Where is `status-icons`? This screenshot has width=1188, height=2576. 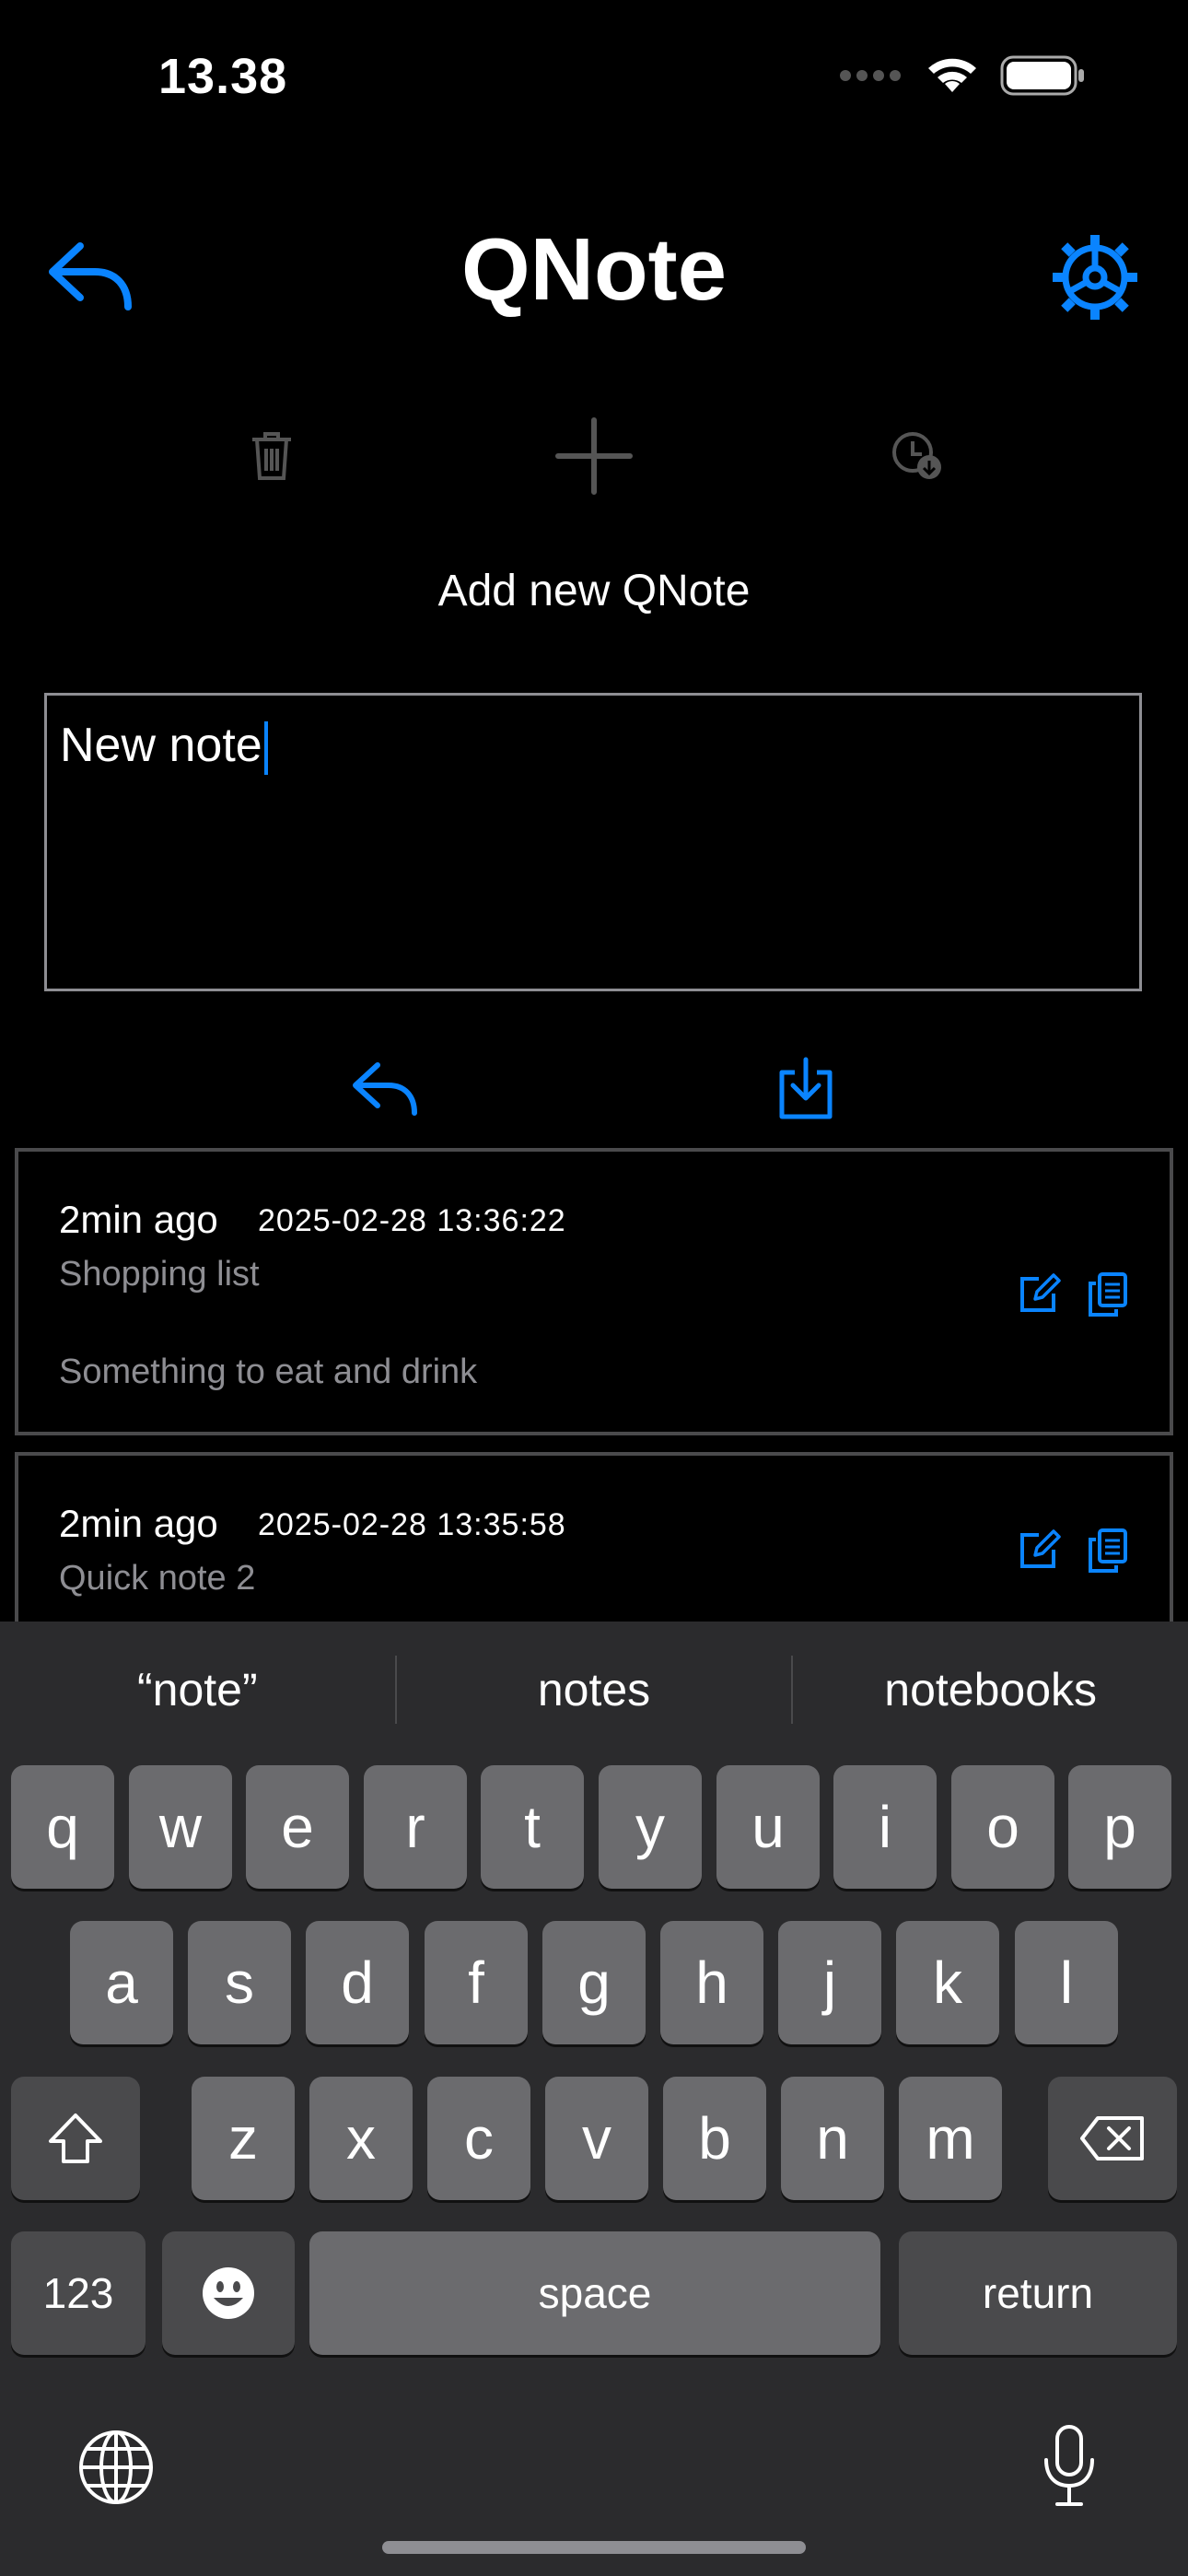 status-icons is located at coordinates (962, 75).